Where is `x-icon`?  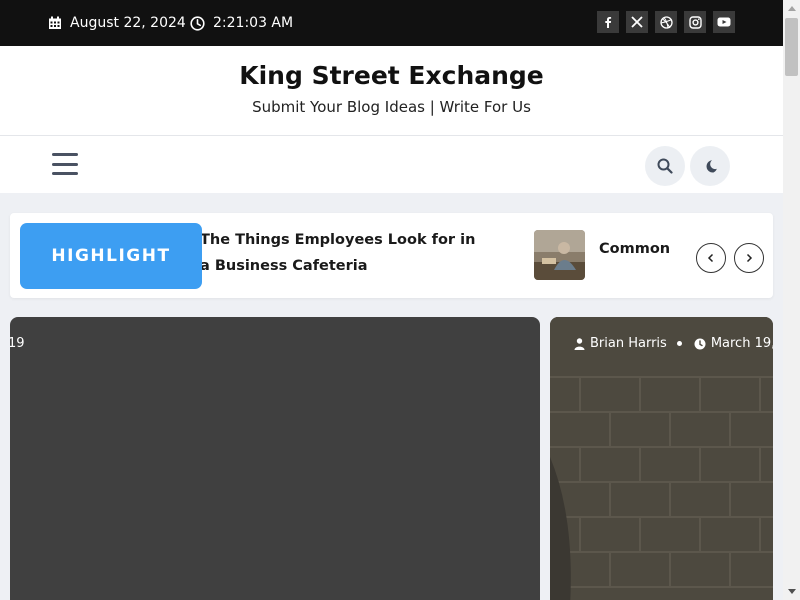
x-icon is located at coordinates (637, 22).